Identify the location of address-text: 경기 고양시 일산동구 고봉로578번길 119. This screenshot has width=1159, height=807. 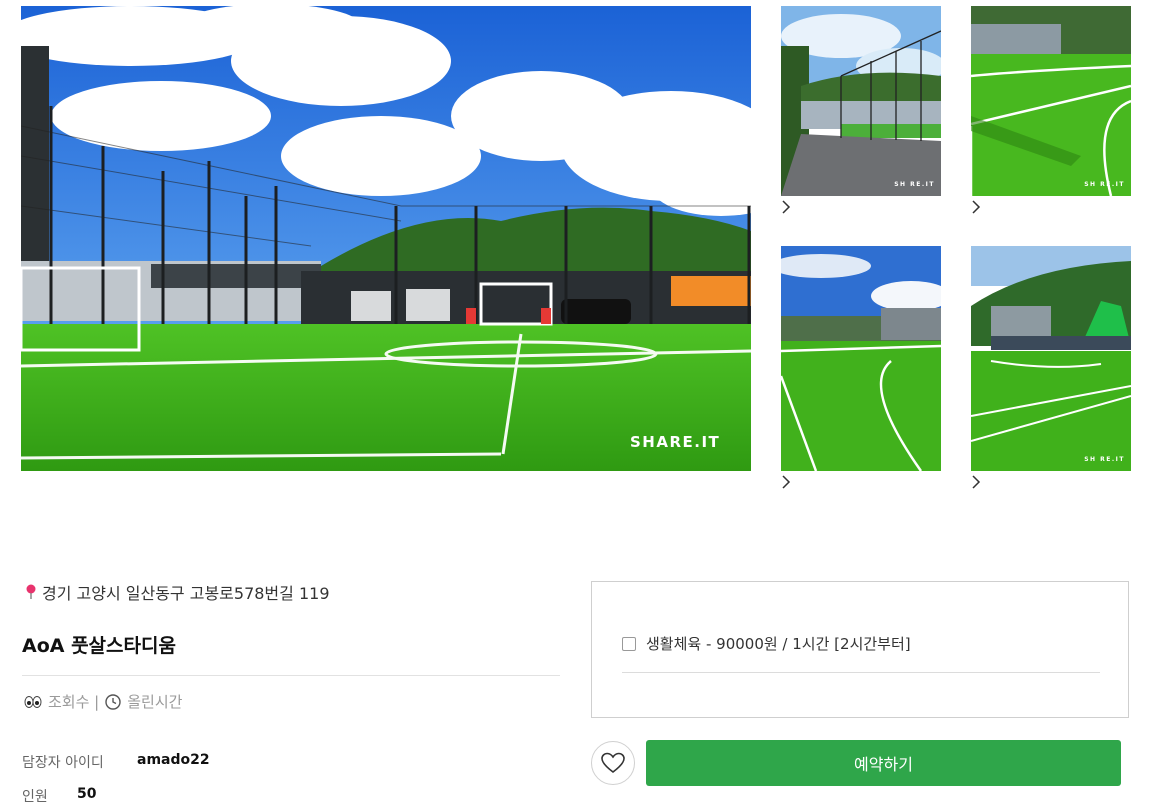
(186, 593).